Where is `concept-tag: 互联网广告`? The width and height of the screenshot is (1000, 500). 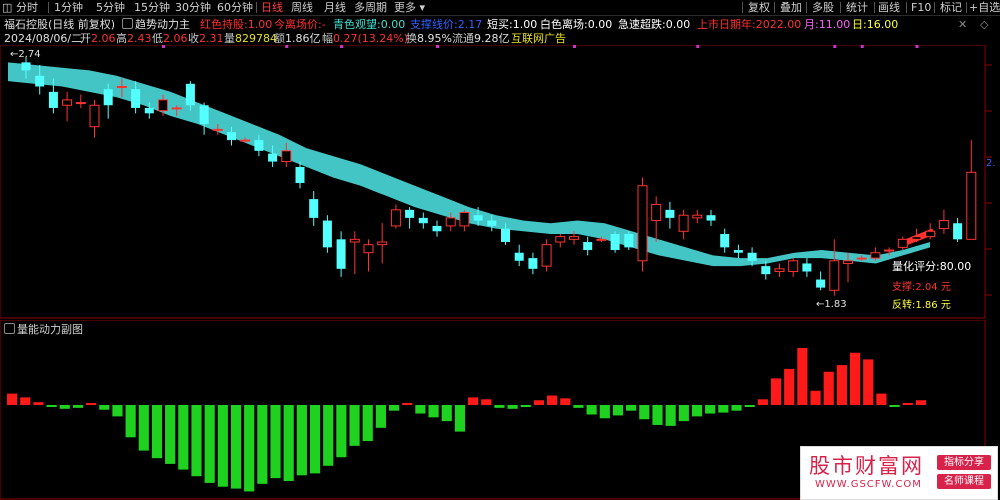
concept-tag: 互联网广告 is located at coordinates (538, 38).